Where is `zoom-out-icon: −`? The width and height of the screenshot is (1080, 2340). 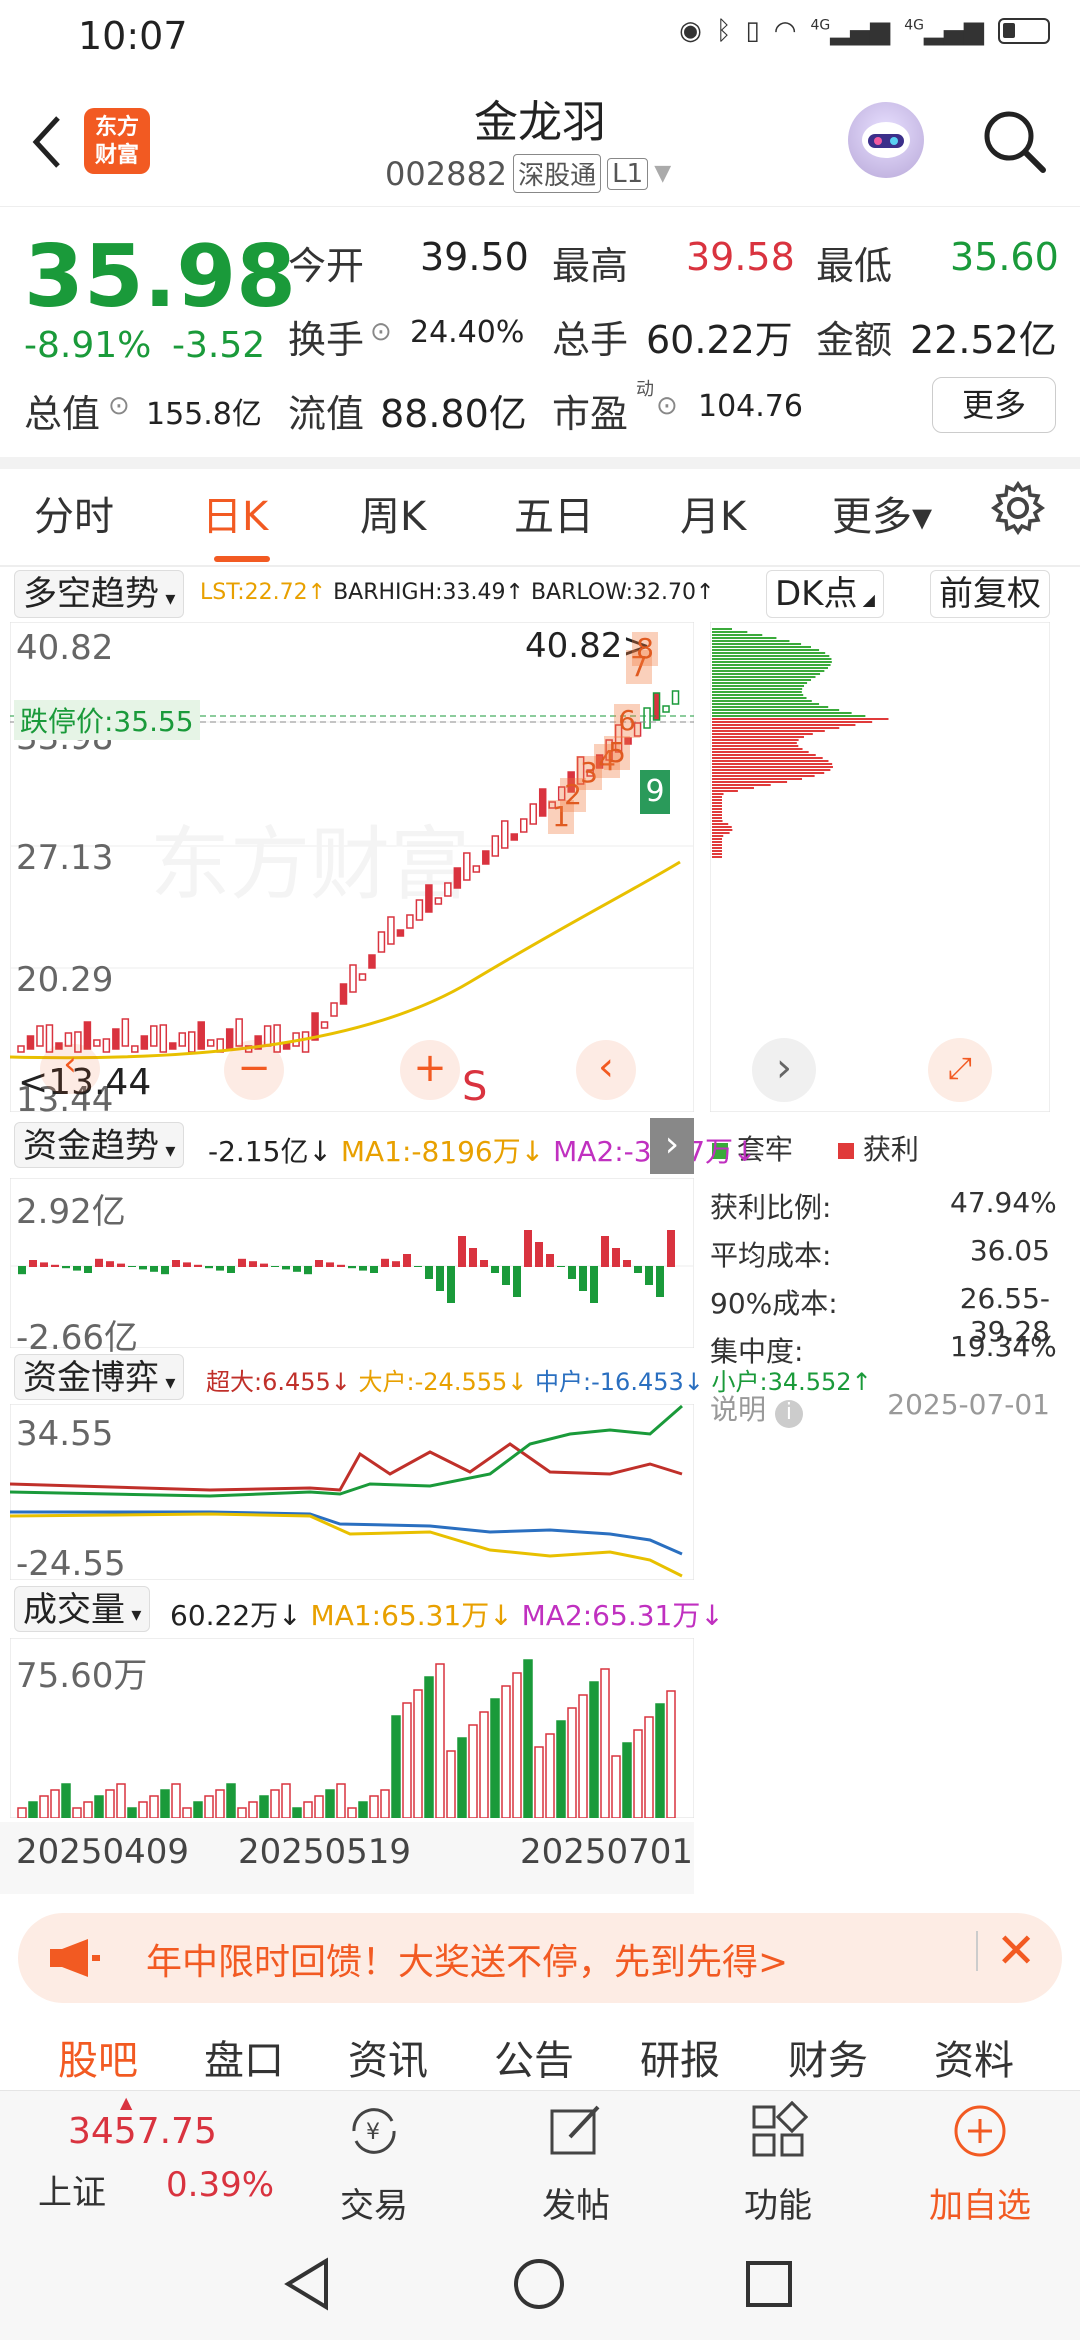 zoom-out-icon: − is located at coordinates (254, 1070).